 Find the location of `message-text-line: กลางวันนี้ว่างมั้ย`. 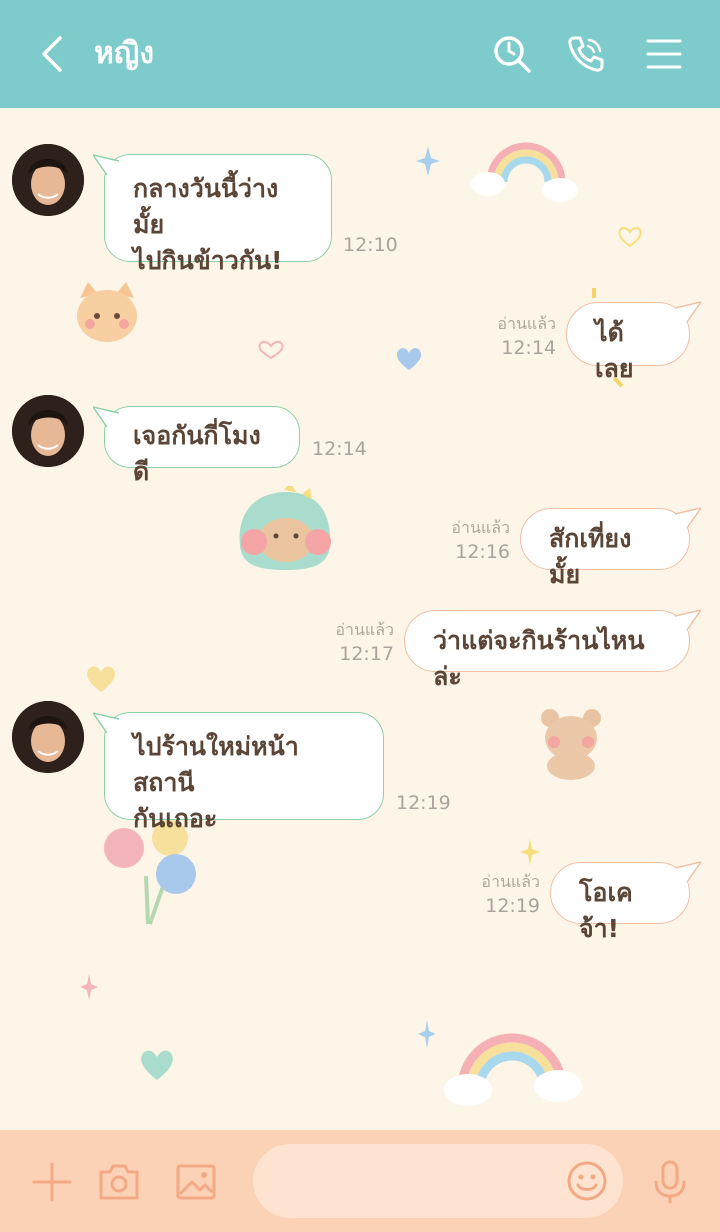

message-text-line: กลางวันนี้ว่างมั้ย is located at coordinates (206, 206).